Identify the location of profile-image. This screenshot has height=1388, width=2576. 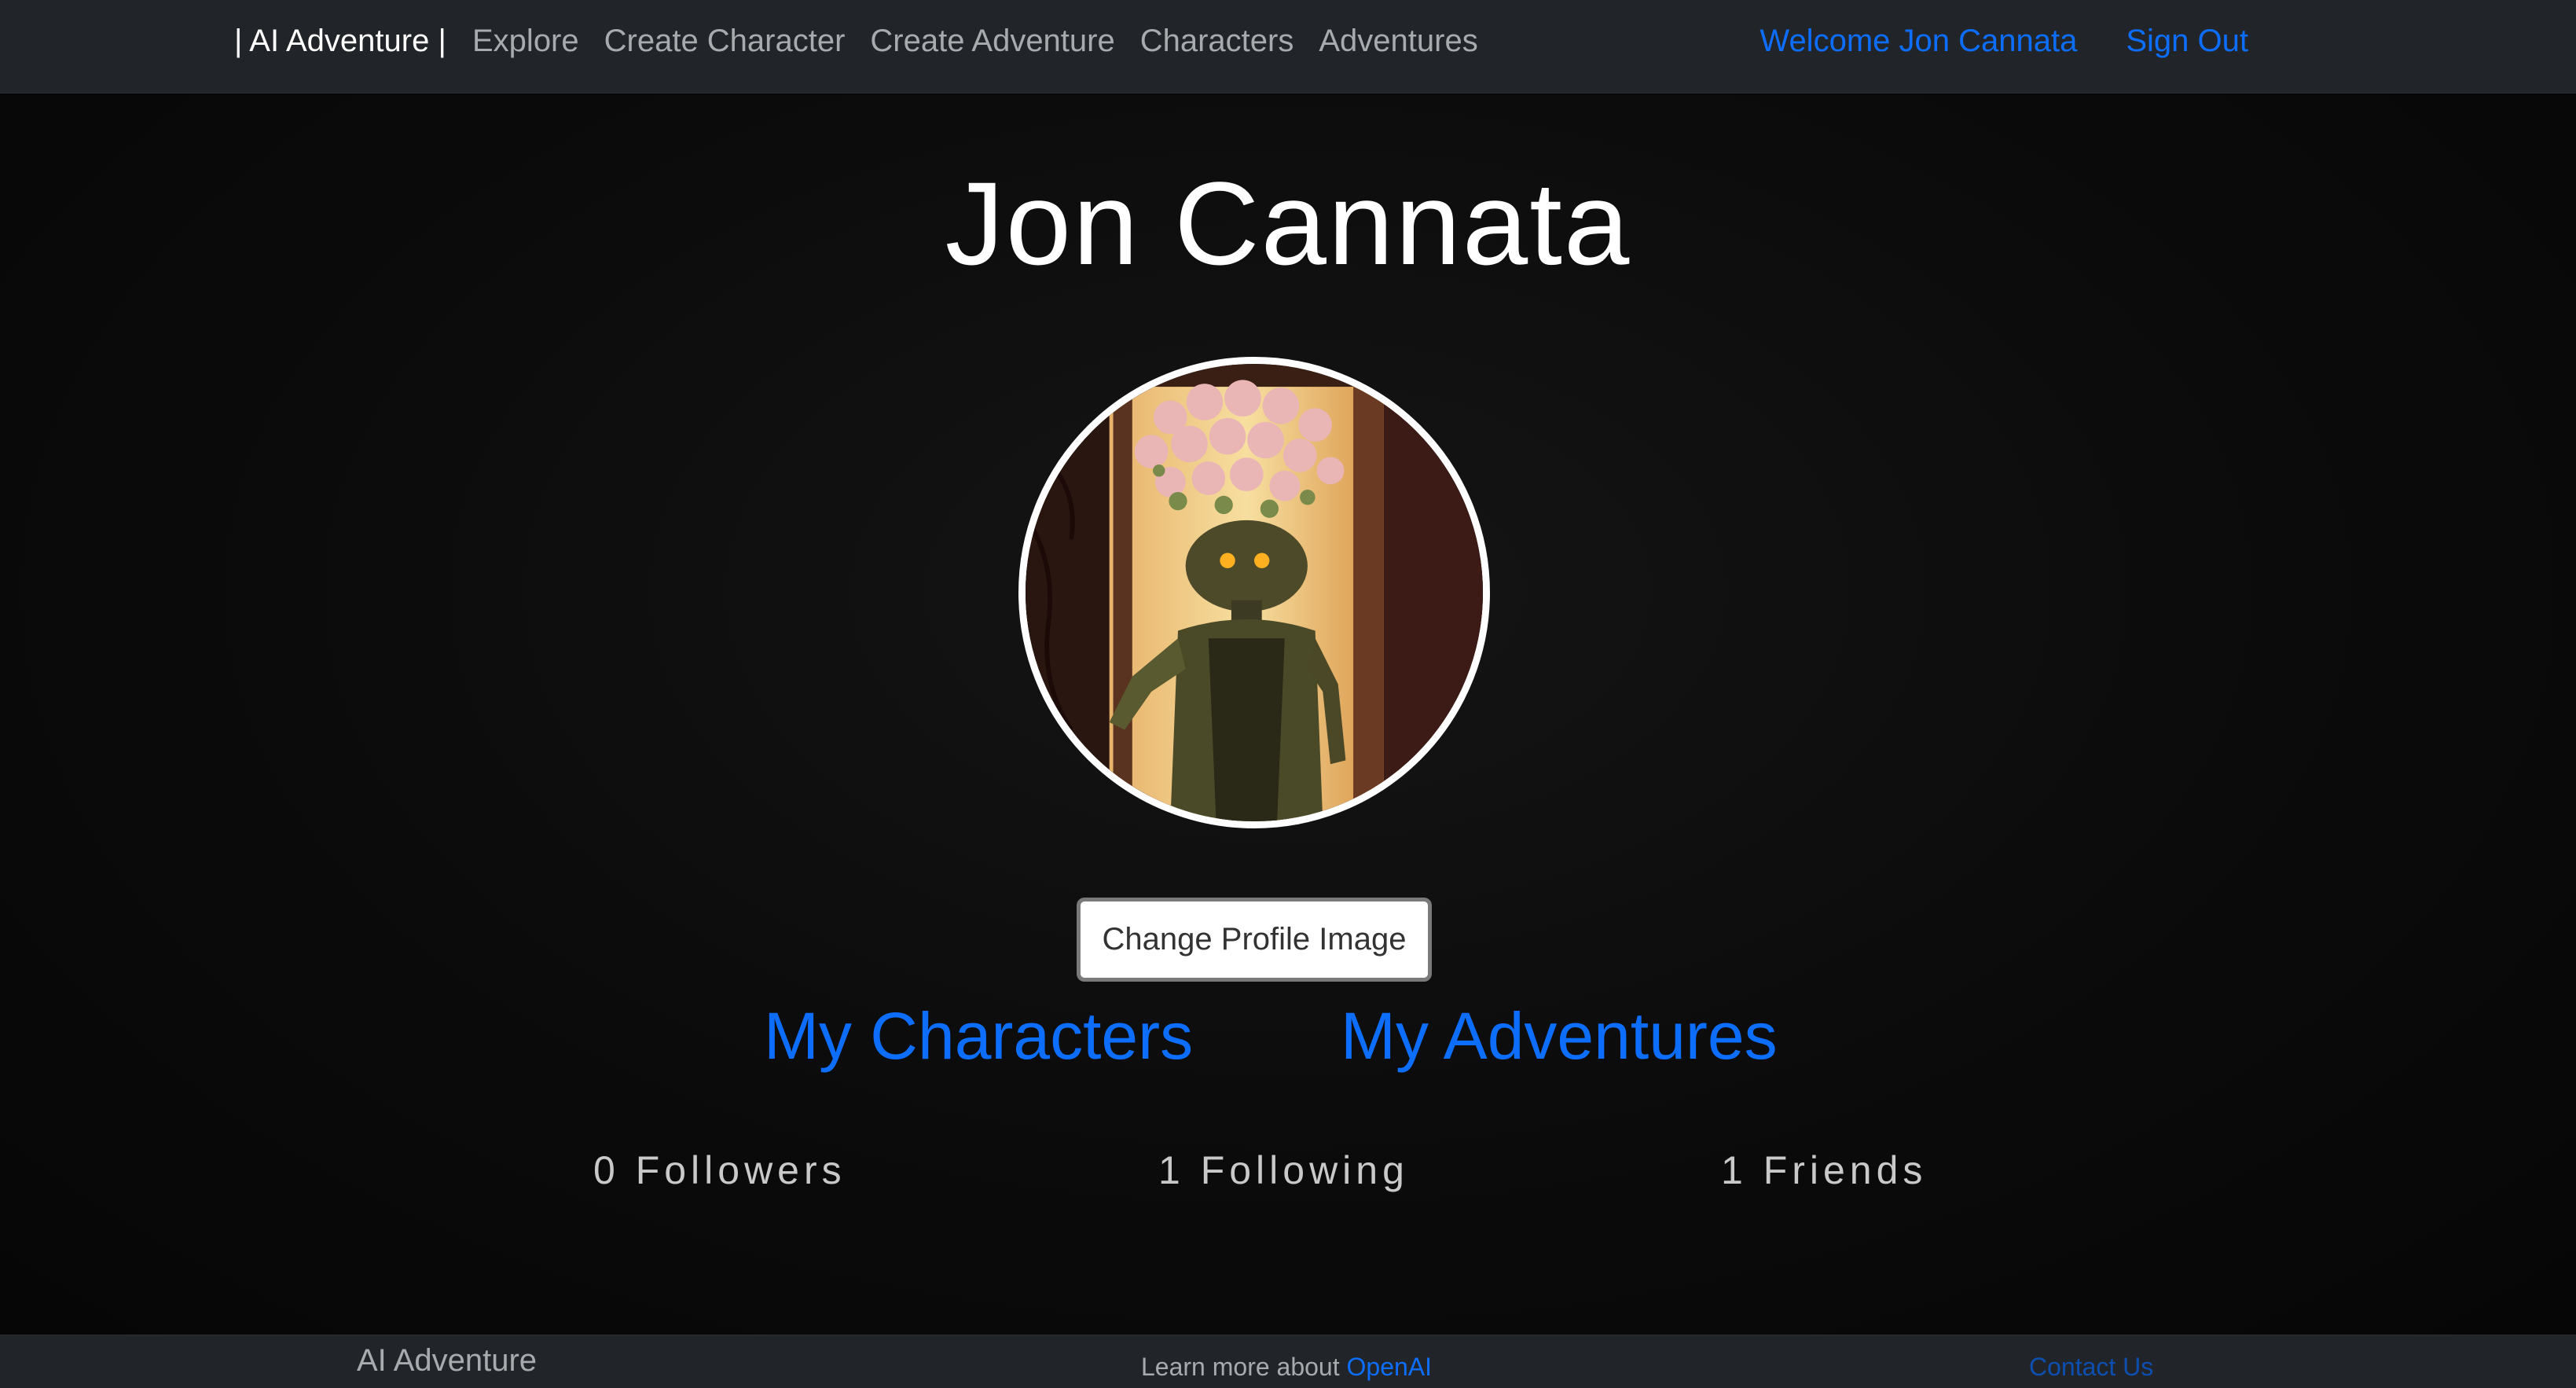
(1254, 592).